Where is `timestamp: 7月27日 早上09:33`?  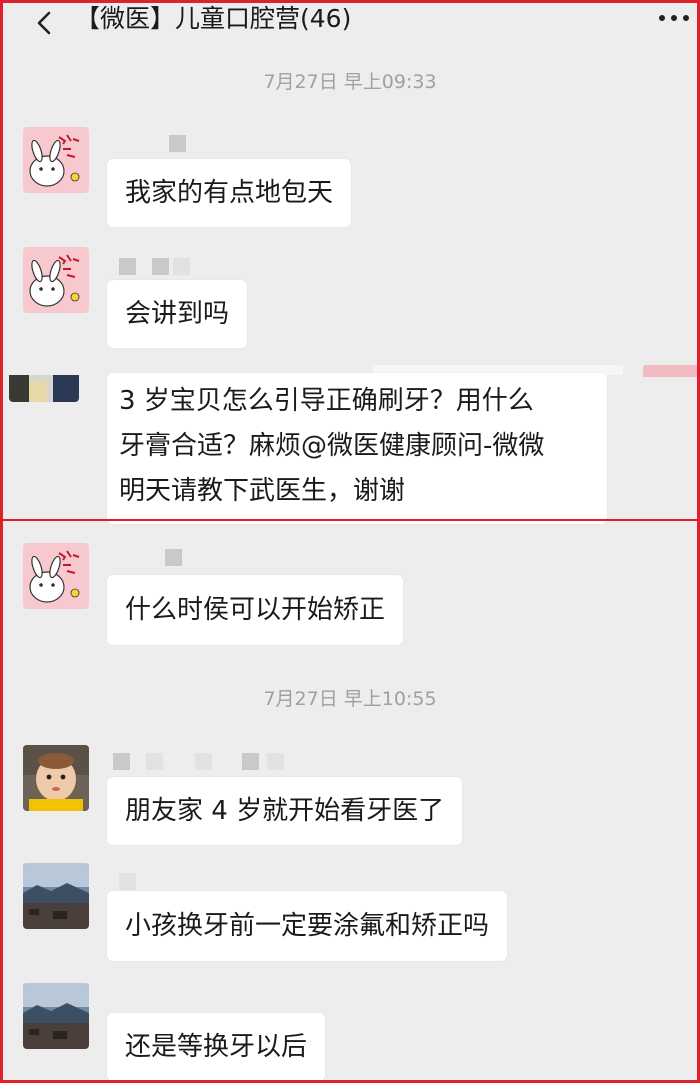 timestamp: 7月27日 早上09:33 is located at coordinates (350, 82).